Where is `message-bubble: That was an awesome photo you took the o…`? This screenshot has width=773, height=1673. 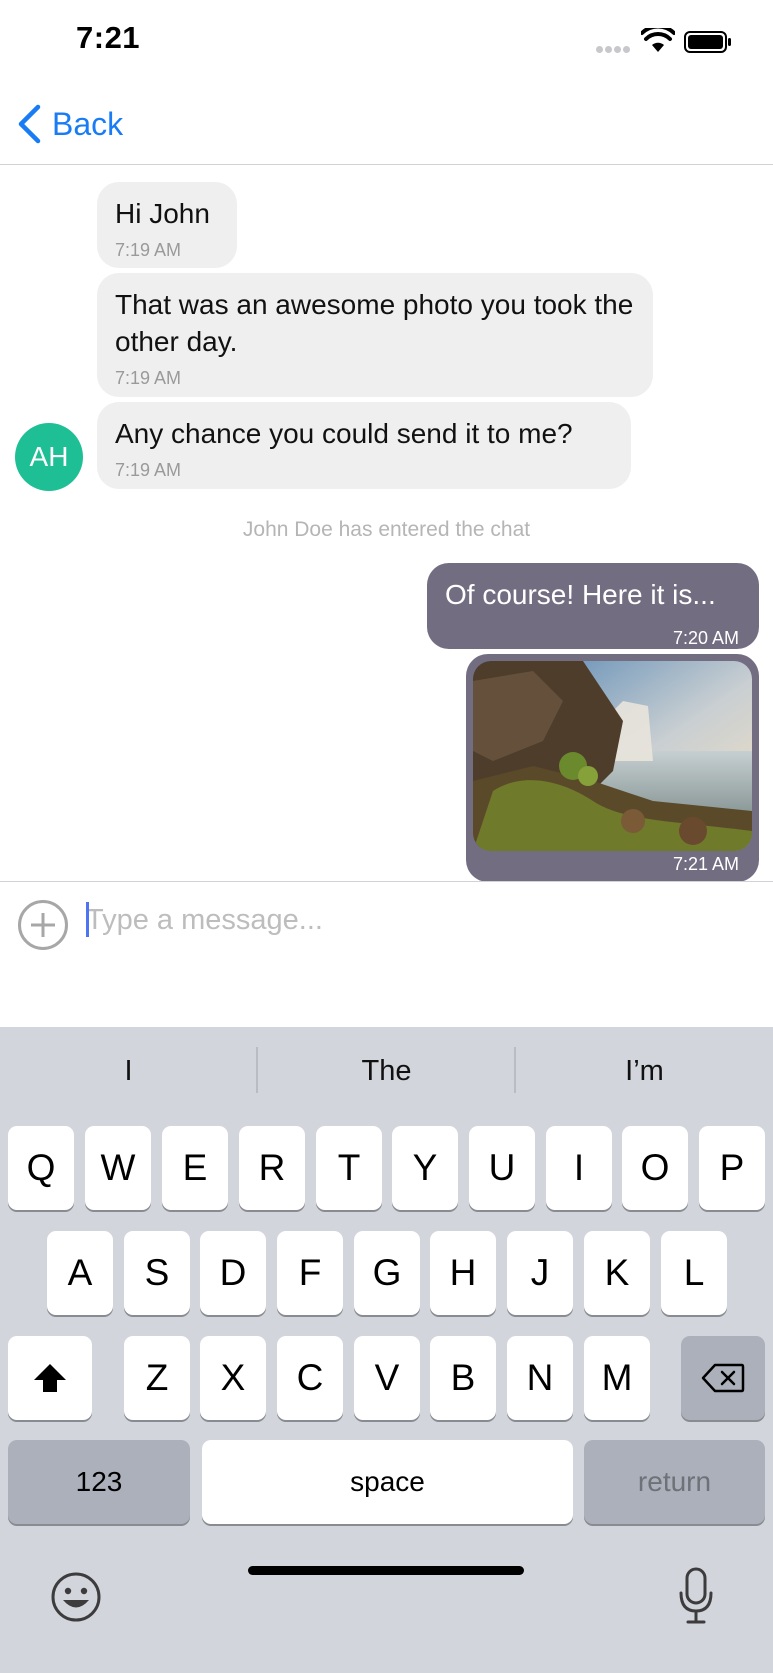 message-bubble: That was an awesome photo you took the o… is located at coordinates (375, 335).